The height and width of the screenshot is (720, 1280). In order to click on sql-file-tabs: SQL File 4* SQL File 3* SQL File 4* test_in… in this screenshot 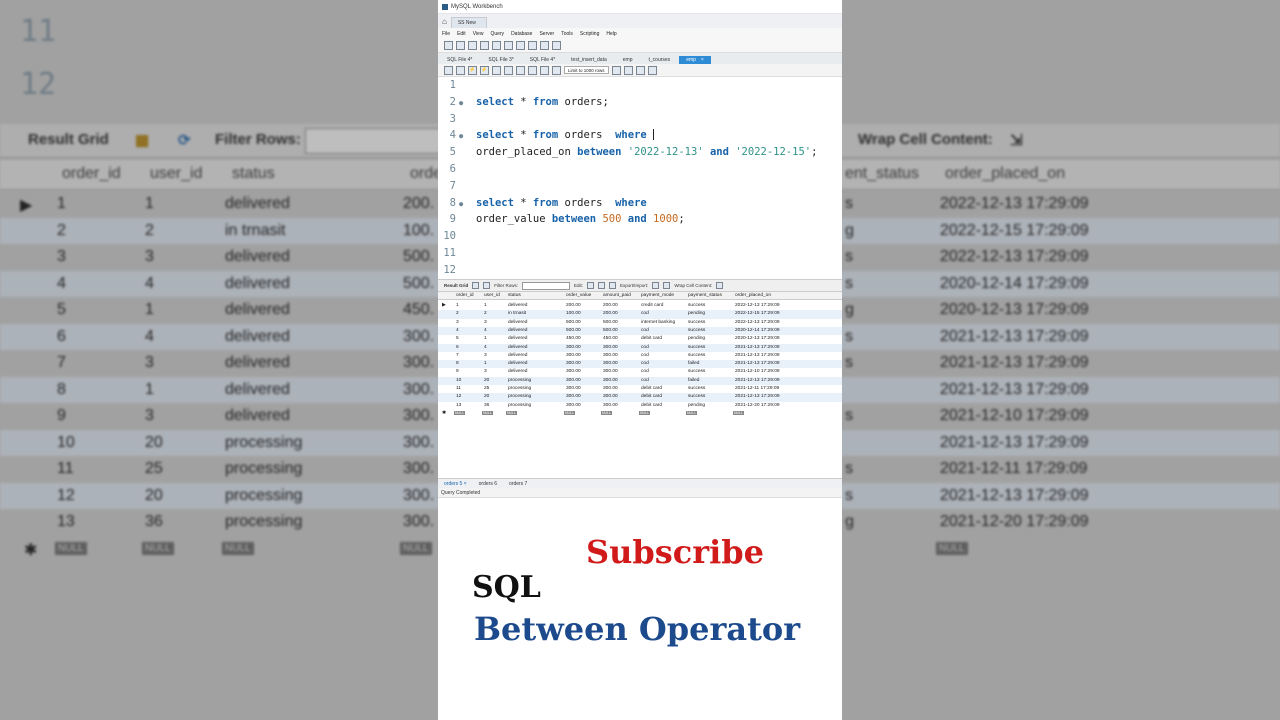, I will do `click(640, 58)`.